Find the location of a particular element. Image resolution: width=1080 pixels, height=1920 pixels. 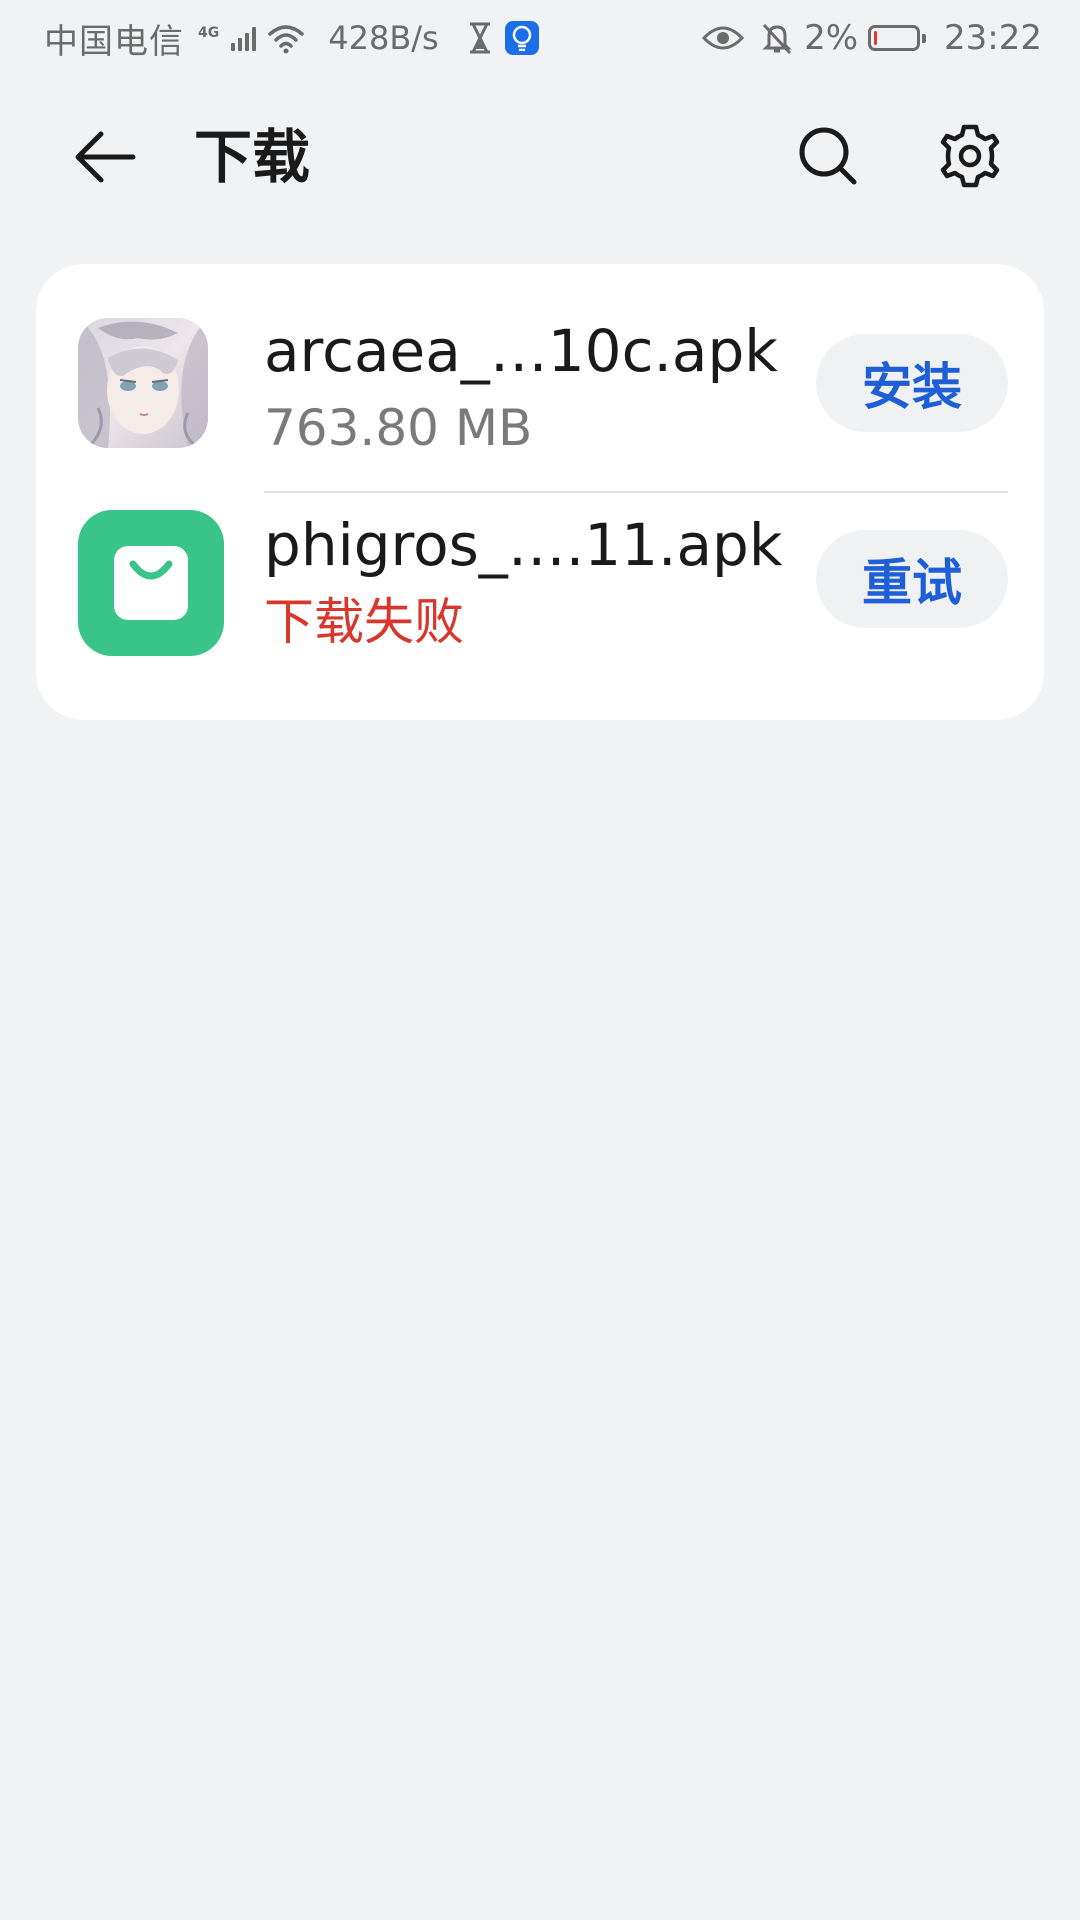

status-bar: 中国电信 4G 428B/s 2% 23:22 is located at coordinates (540, 38).